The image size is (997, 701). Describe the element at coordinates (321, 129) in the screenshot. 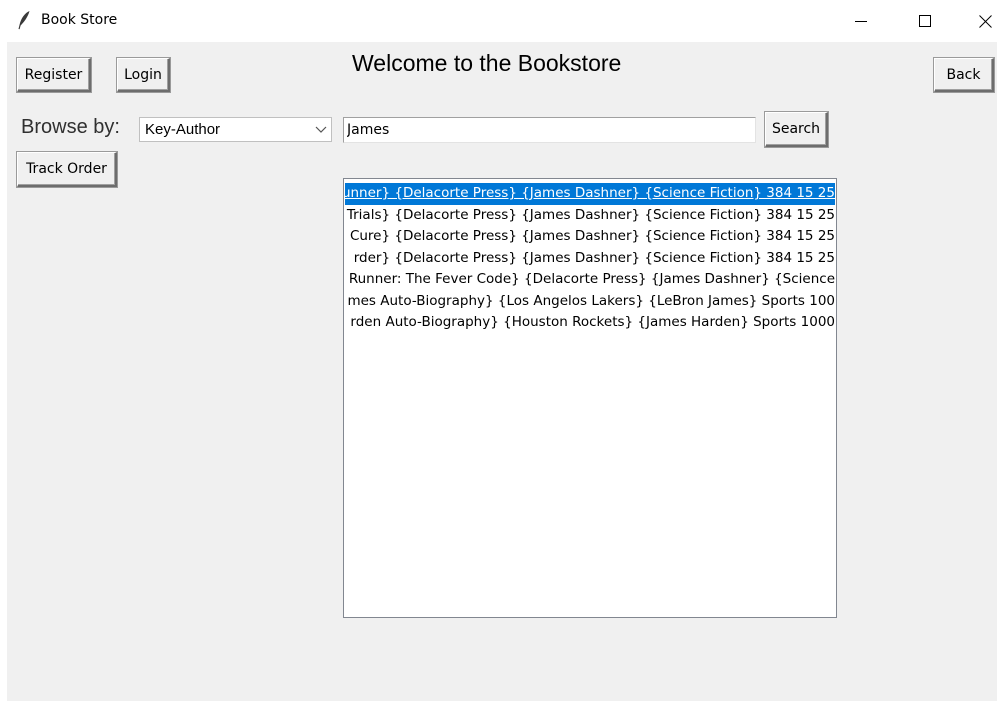

I see `chevron-down-icon` at that location.